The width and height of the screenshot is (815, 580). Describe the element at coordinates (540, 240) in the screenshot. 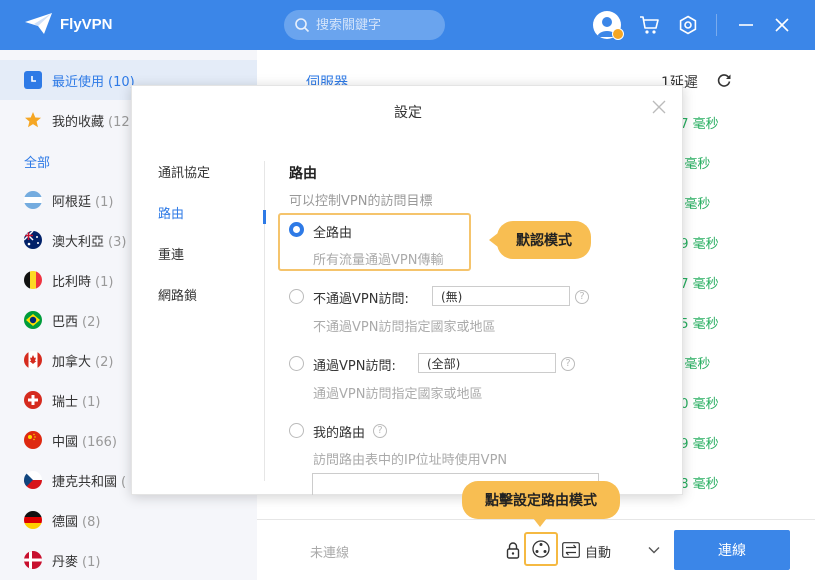

I see `default-mode-tooltip: 默認模式` at that location.